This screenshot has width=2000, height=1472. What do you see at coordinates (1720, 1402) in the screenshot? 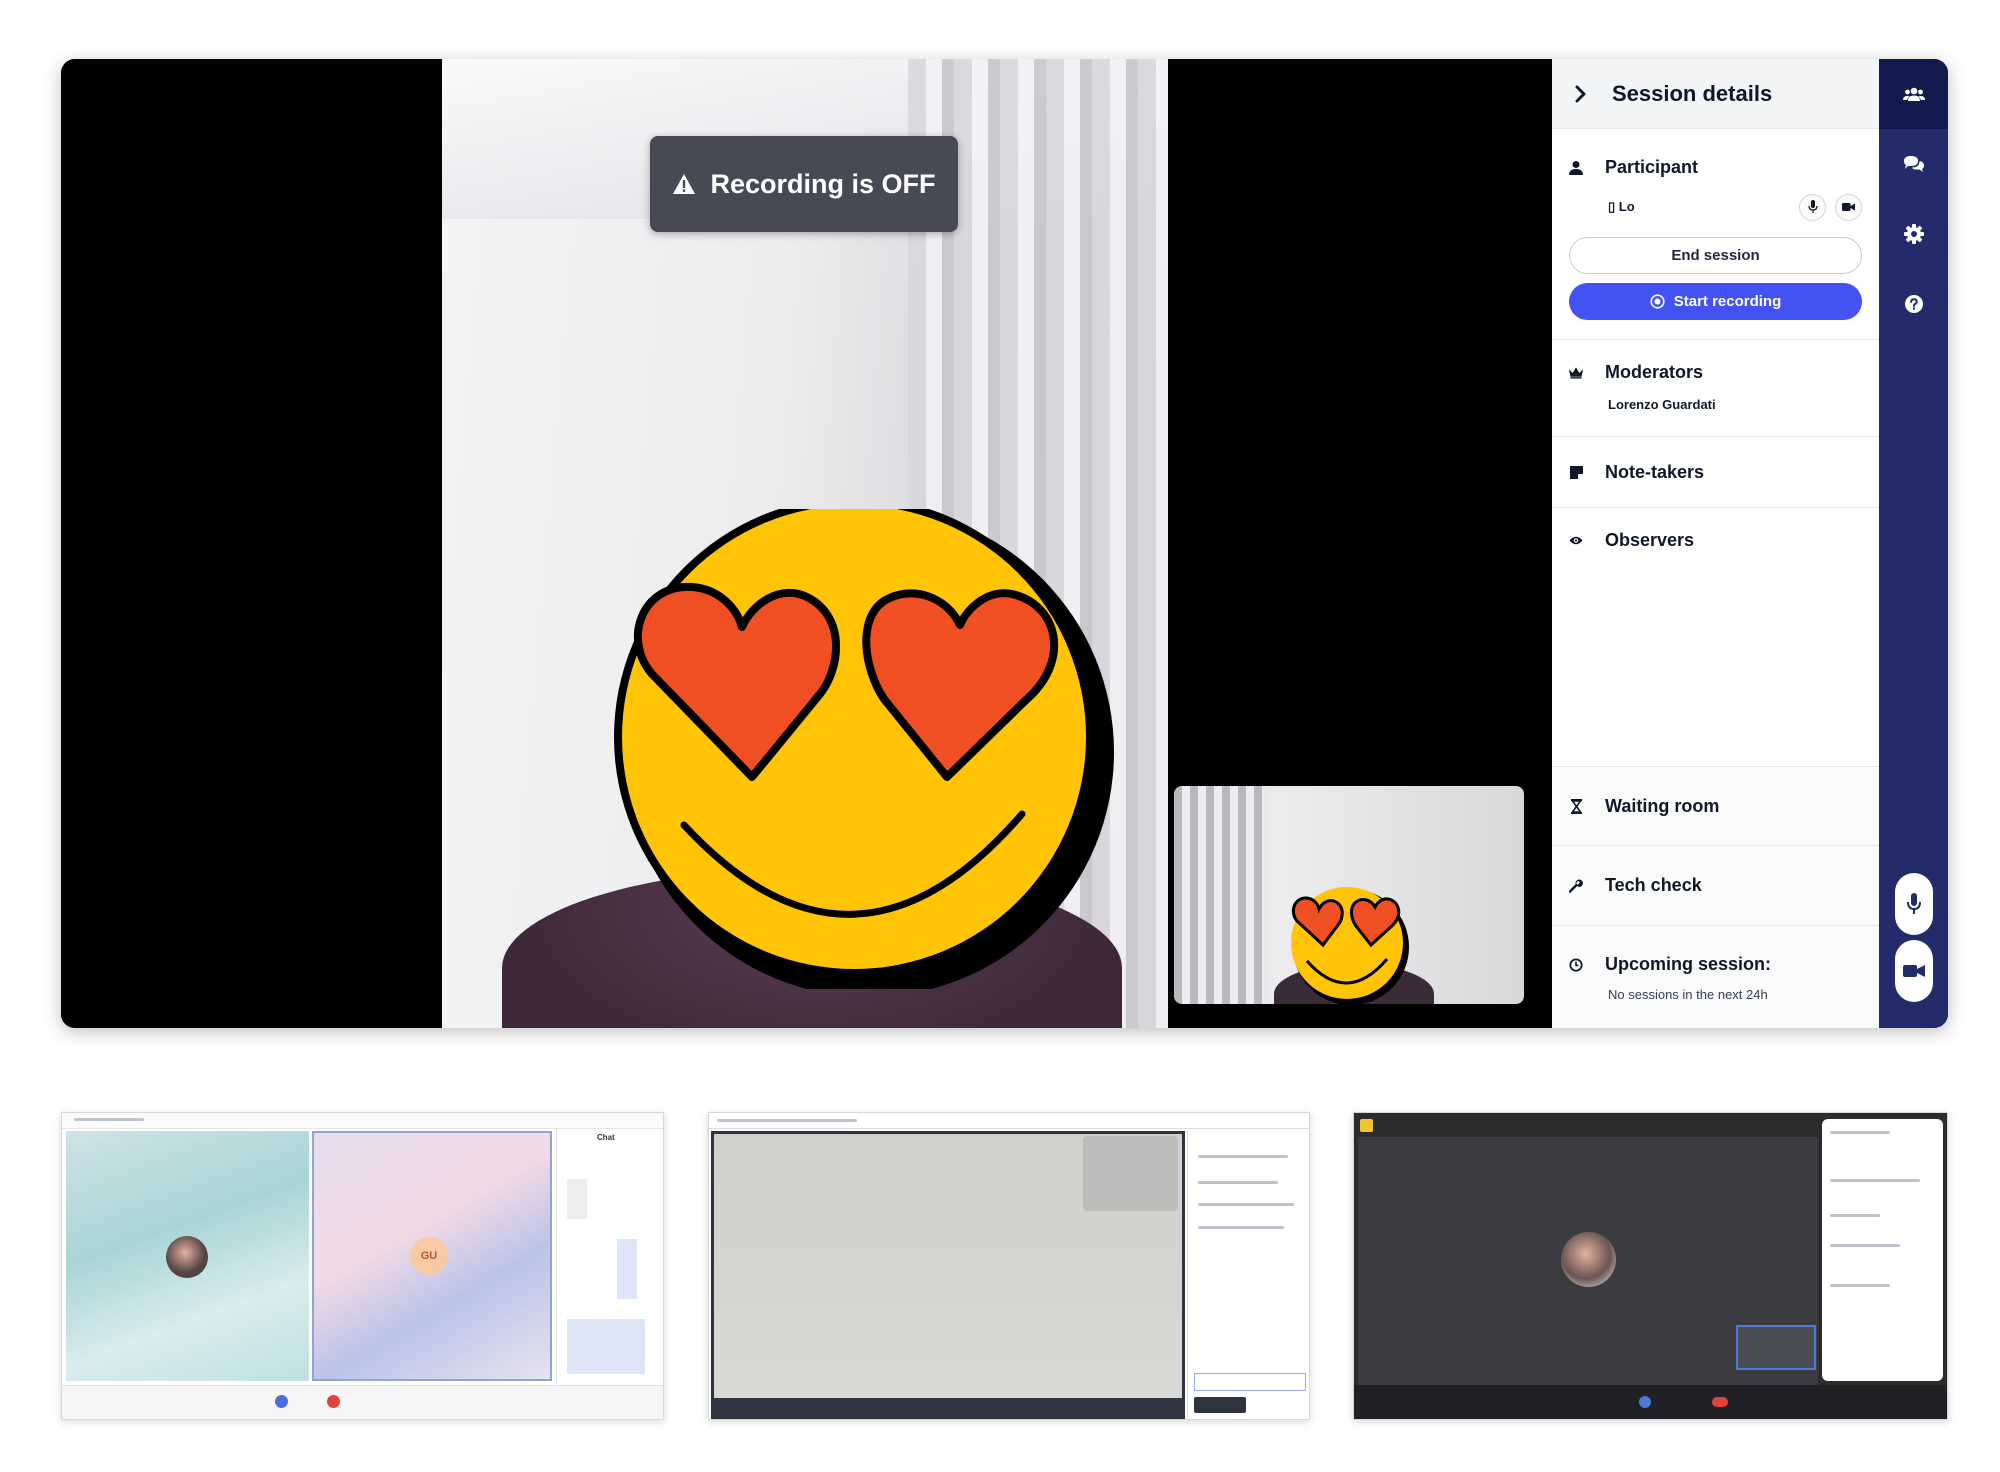
I see `thumb3-end-call-button` at bounding box center [1720, 1402].